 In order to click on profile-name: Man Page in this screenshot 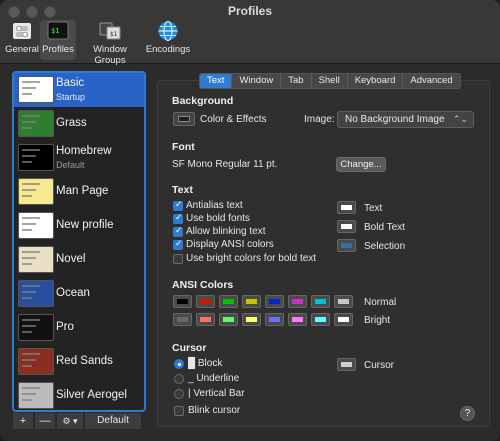, I will do `click(82, 191)`.